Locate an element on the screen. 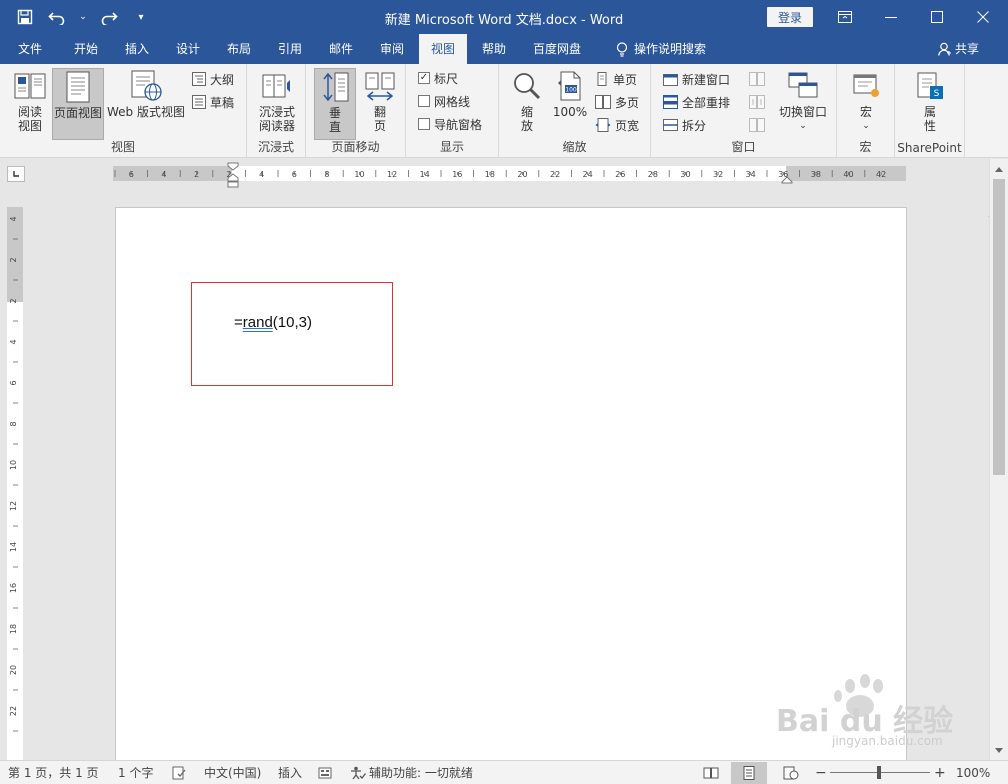  share-label: 共享 is located at coordinates (967, 49).